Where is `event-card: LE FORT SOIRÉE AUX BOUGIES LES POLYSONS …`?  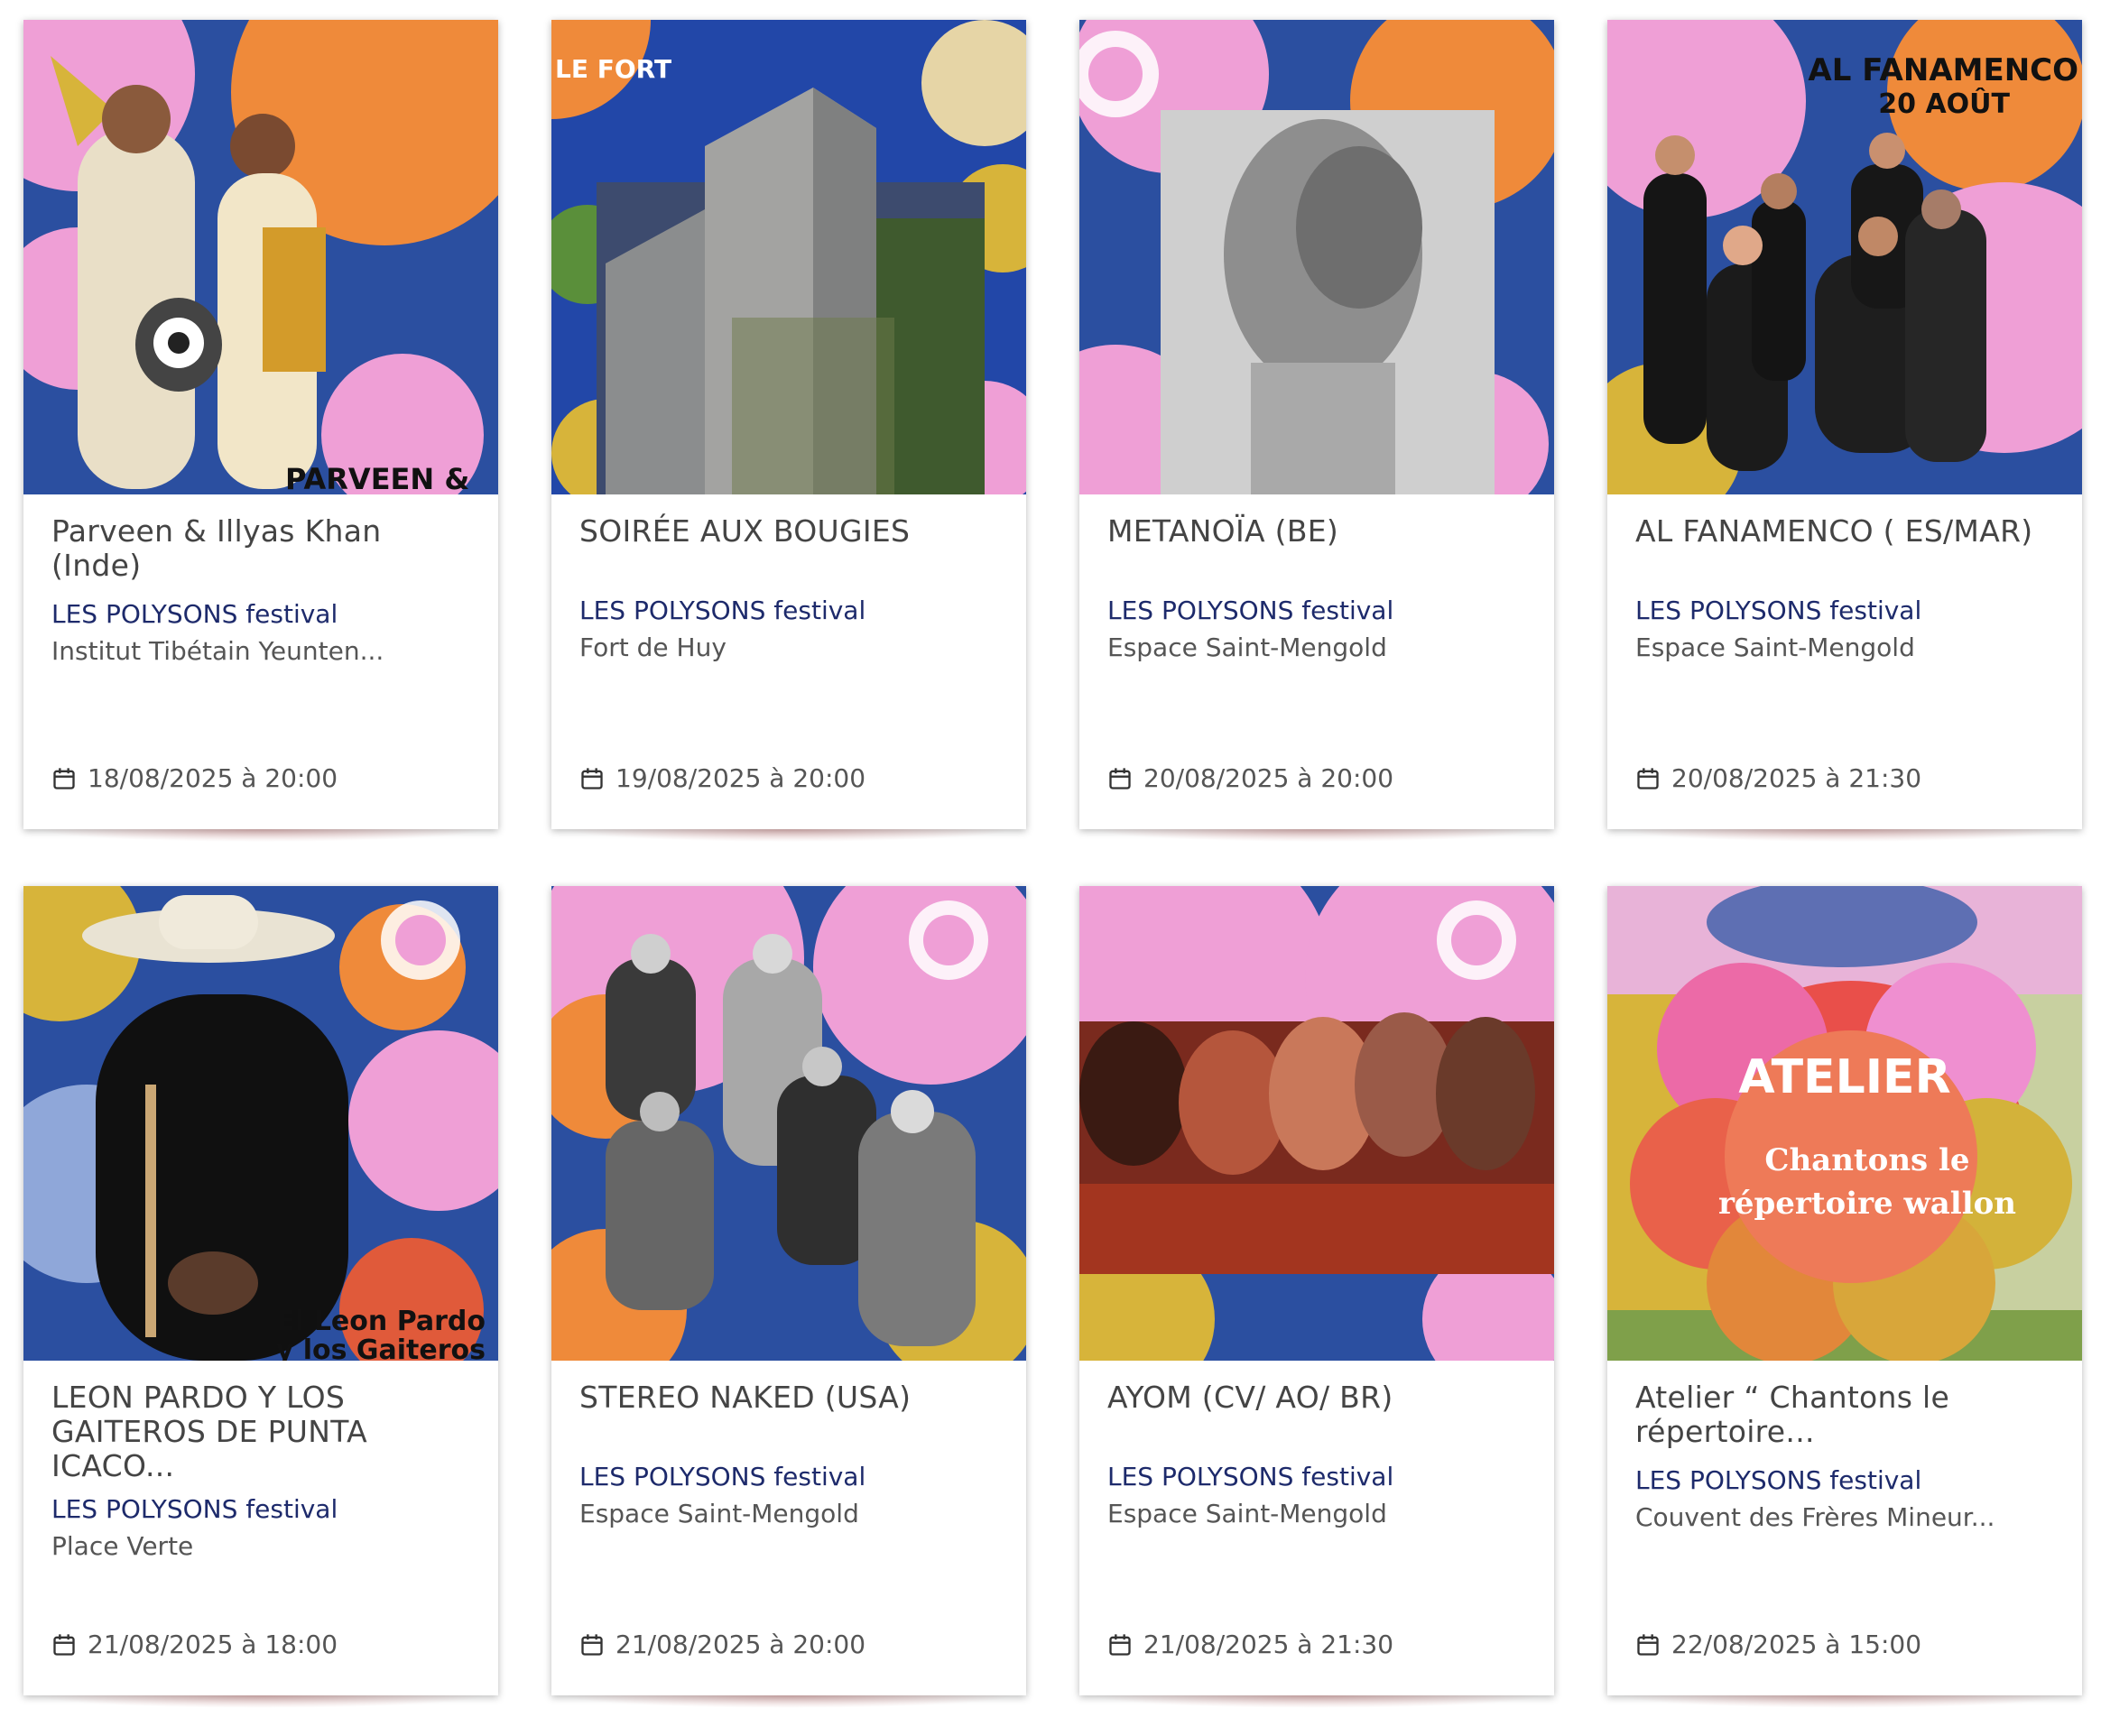
event-card: LE FORT SOIRÉE AUX BOUGIES LES POLYSONS … is located at coordinates (788, 431).